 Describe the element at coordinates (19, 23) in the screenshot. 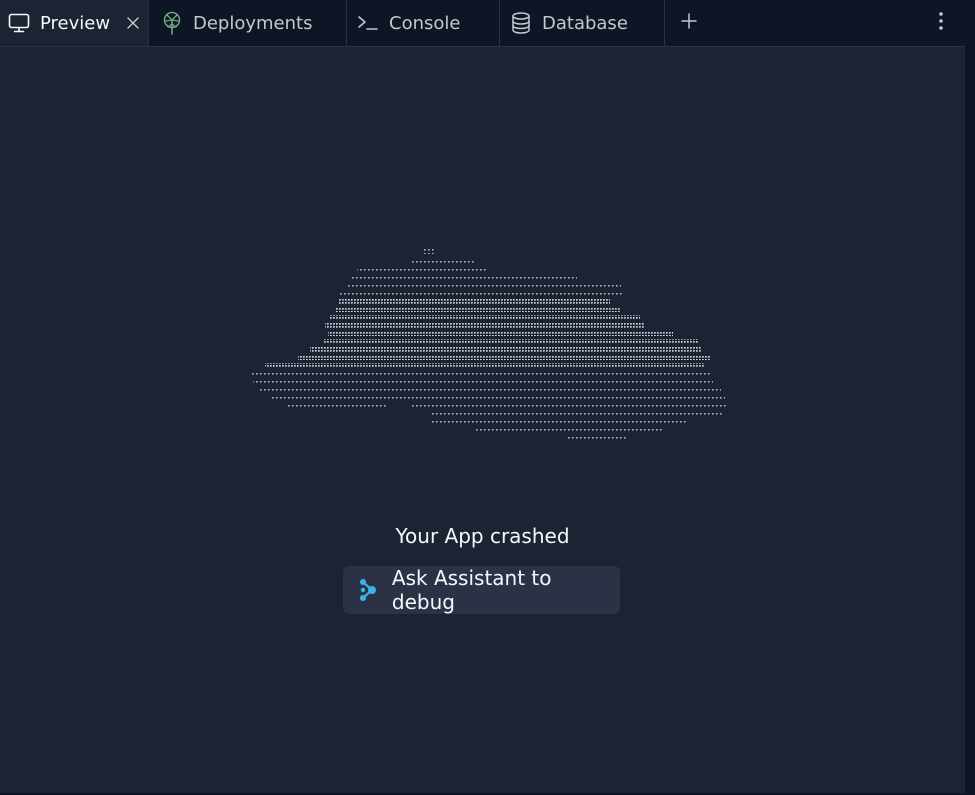

I see `monitor-icon` at that location.